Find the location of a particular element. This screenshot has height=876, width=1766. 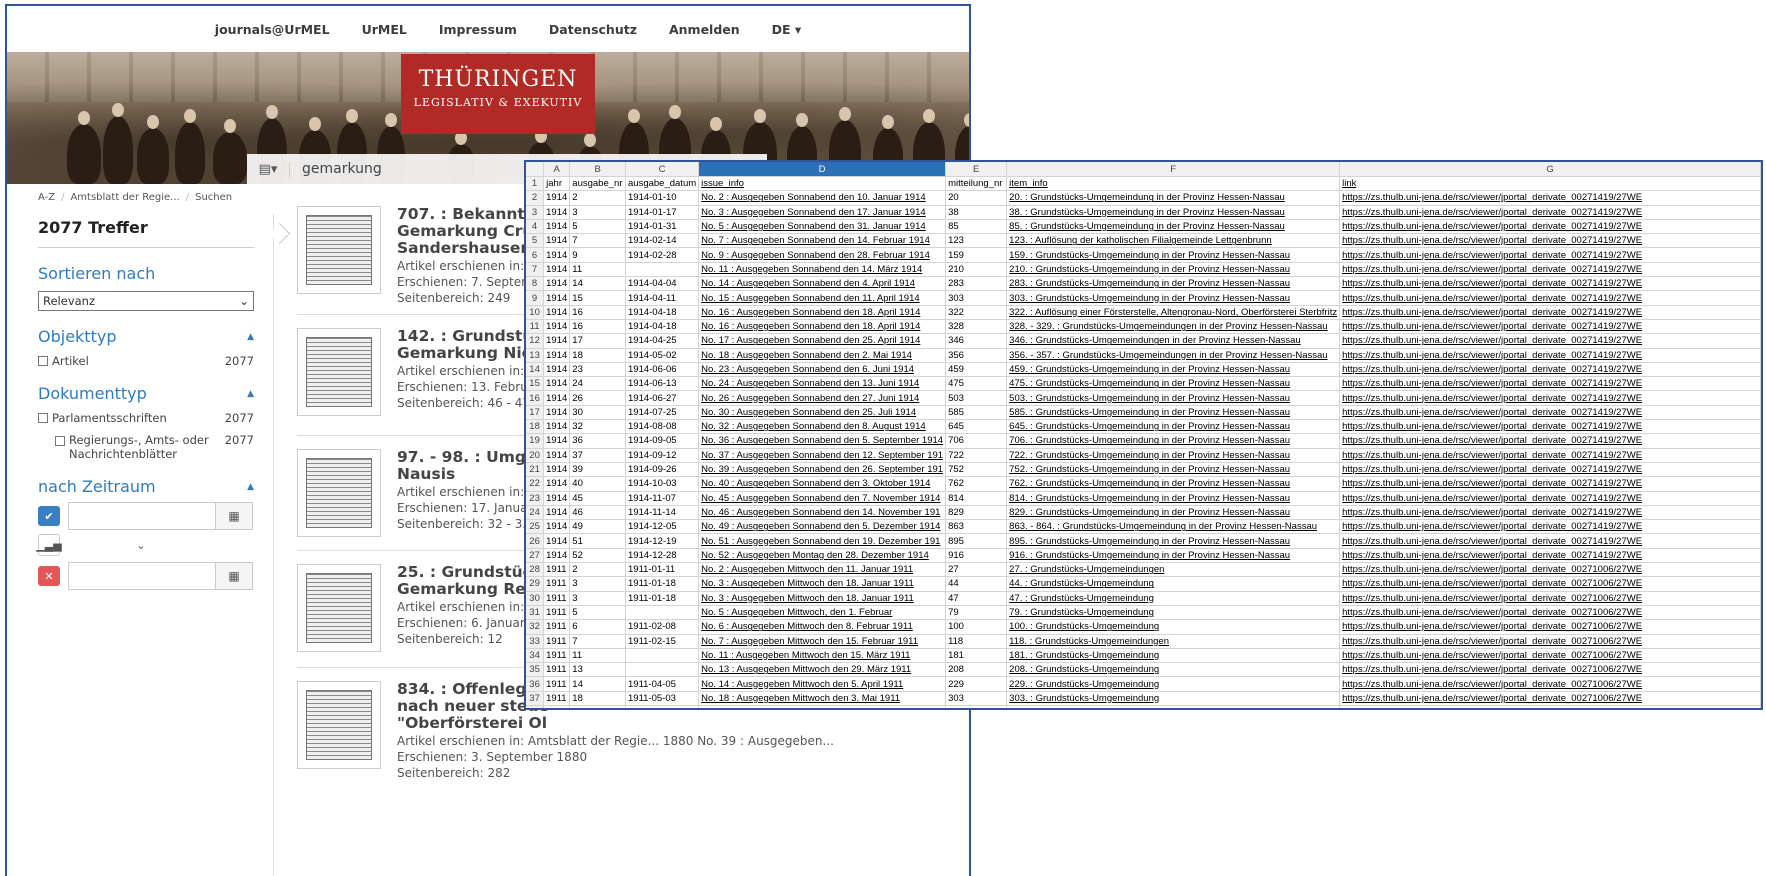

row-header: 26 is located at coordinates (535, 541).